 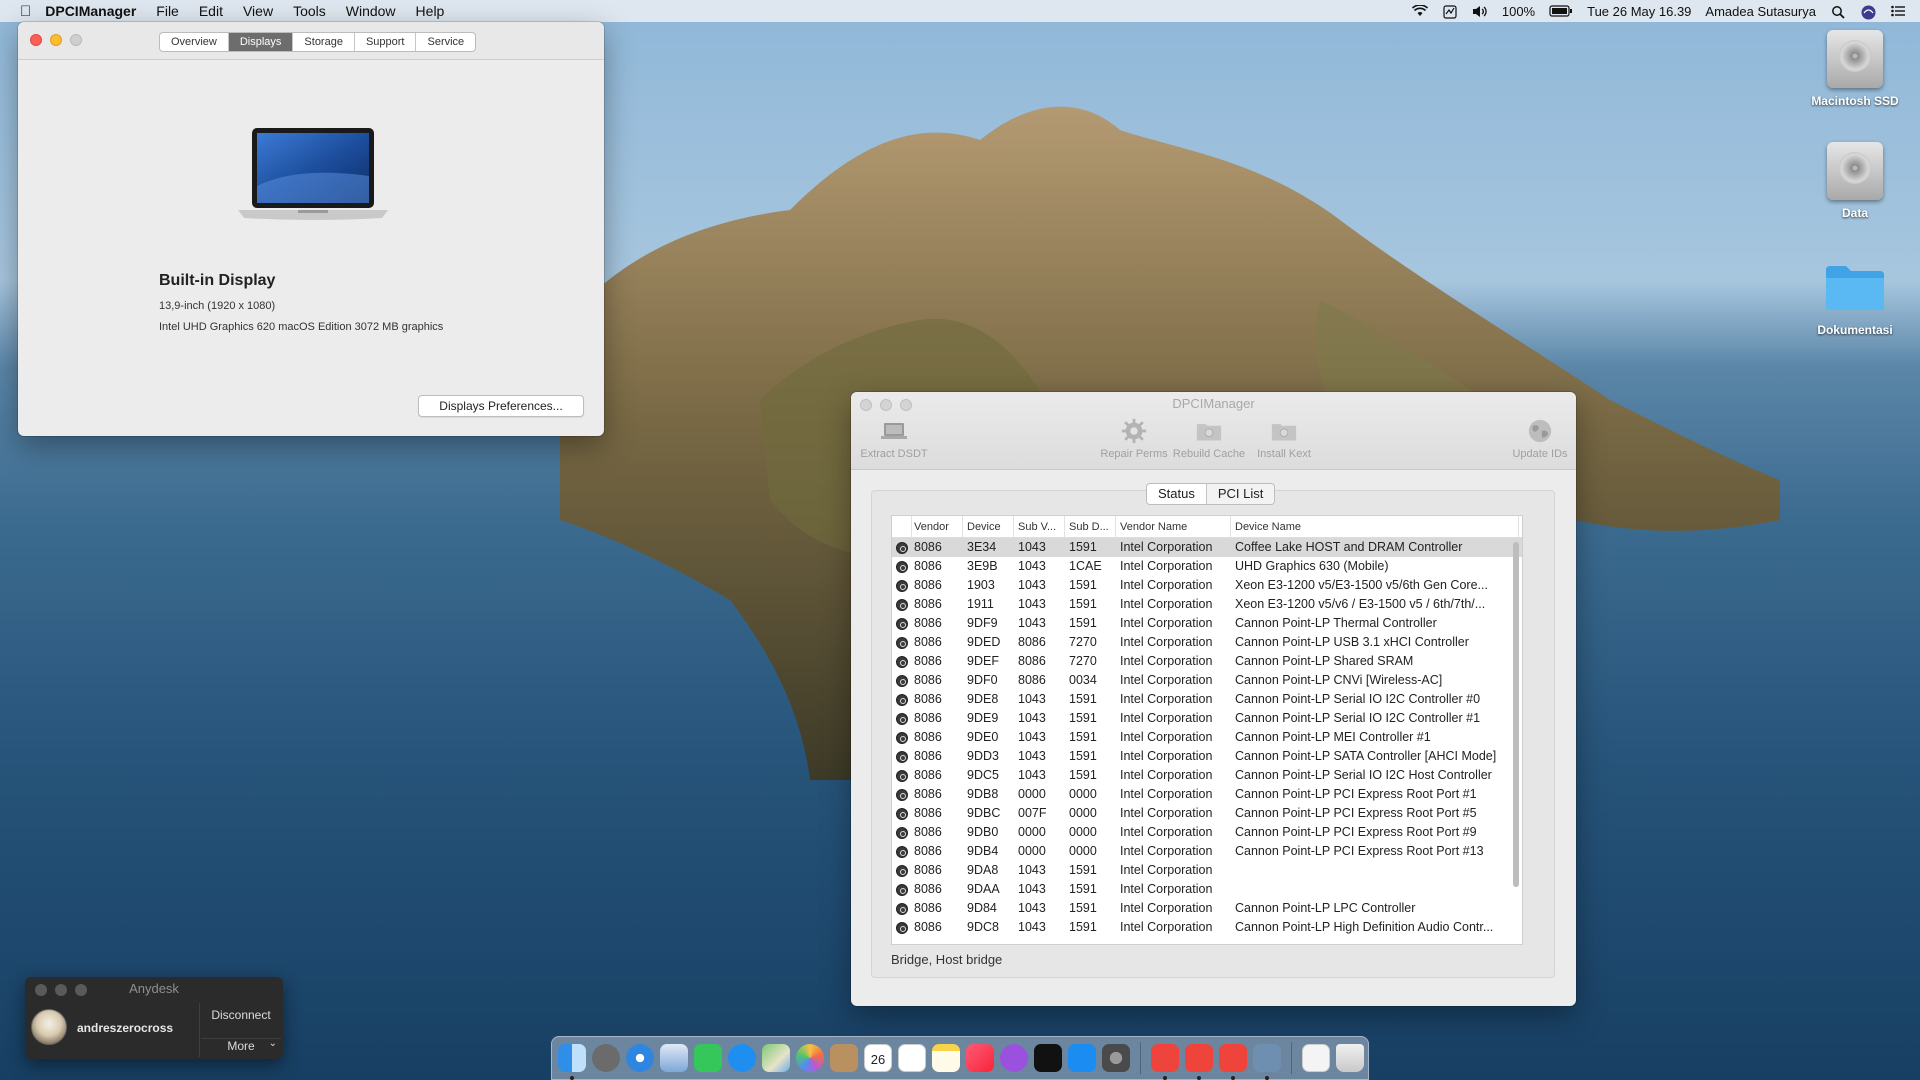 I want to click on extract-dsdt-button: Extract DSDT, so click(x=894, y=439).